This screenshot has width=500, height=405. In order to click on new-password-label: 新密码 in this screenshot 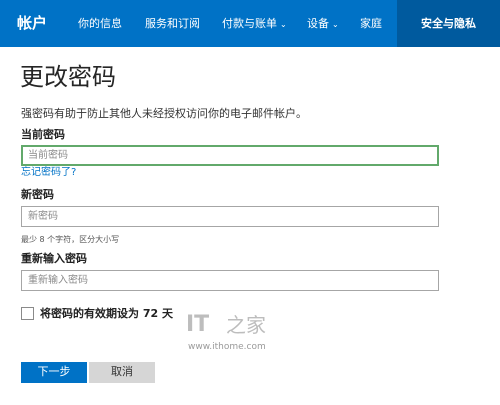, I will do `click(37, 194)`.